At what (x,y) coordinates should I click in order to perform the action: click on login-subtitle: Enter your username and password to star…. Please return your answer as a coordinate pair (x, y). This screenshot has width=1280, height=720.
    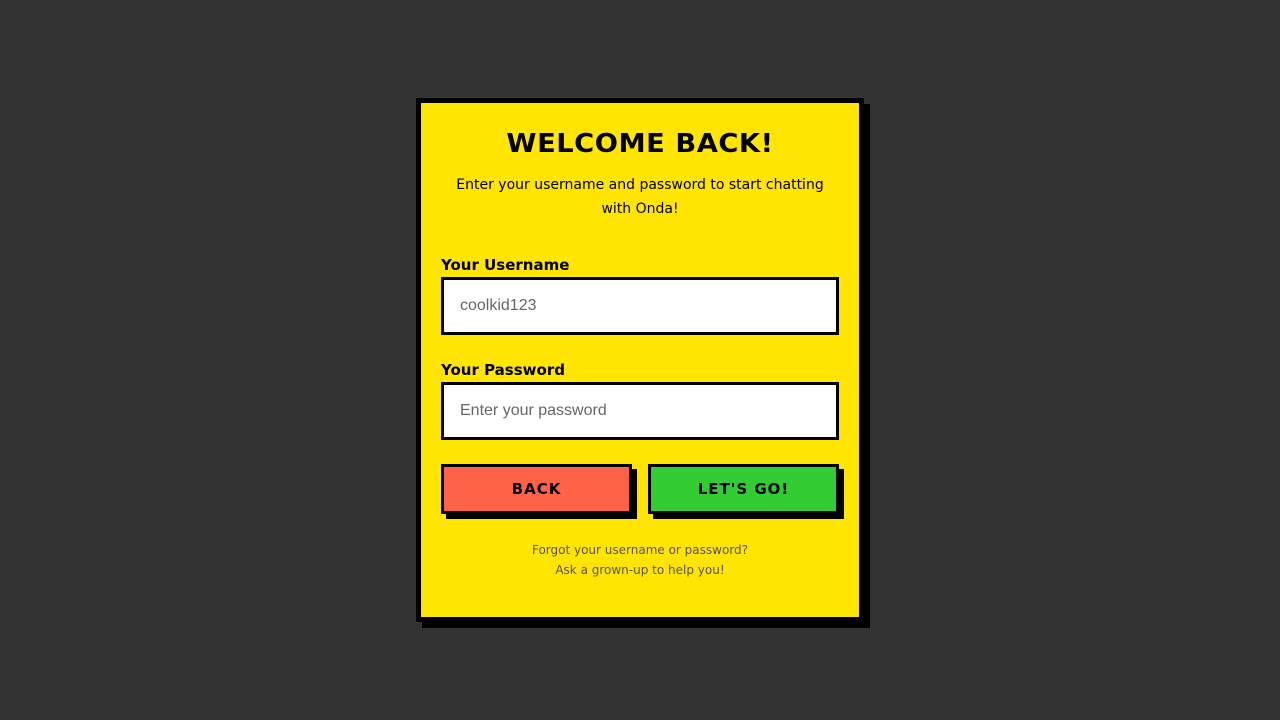
    Looking at the image, I should click on (640, 197).